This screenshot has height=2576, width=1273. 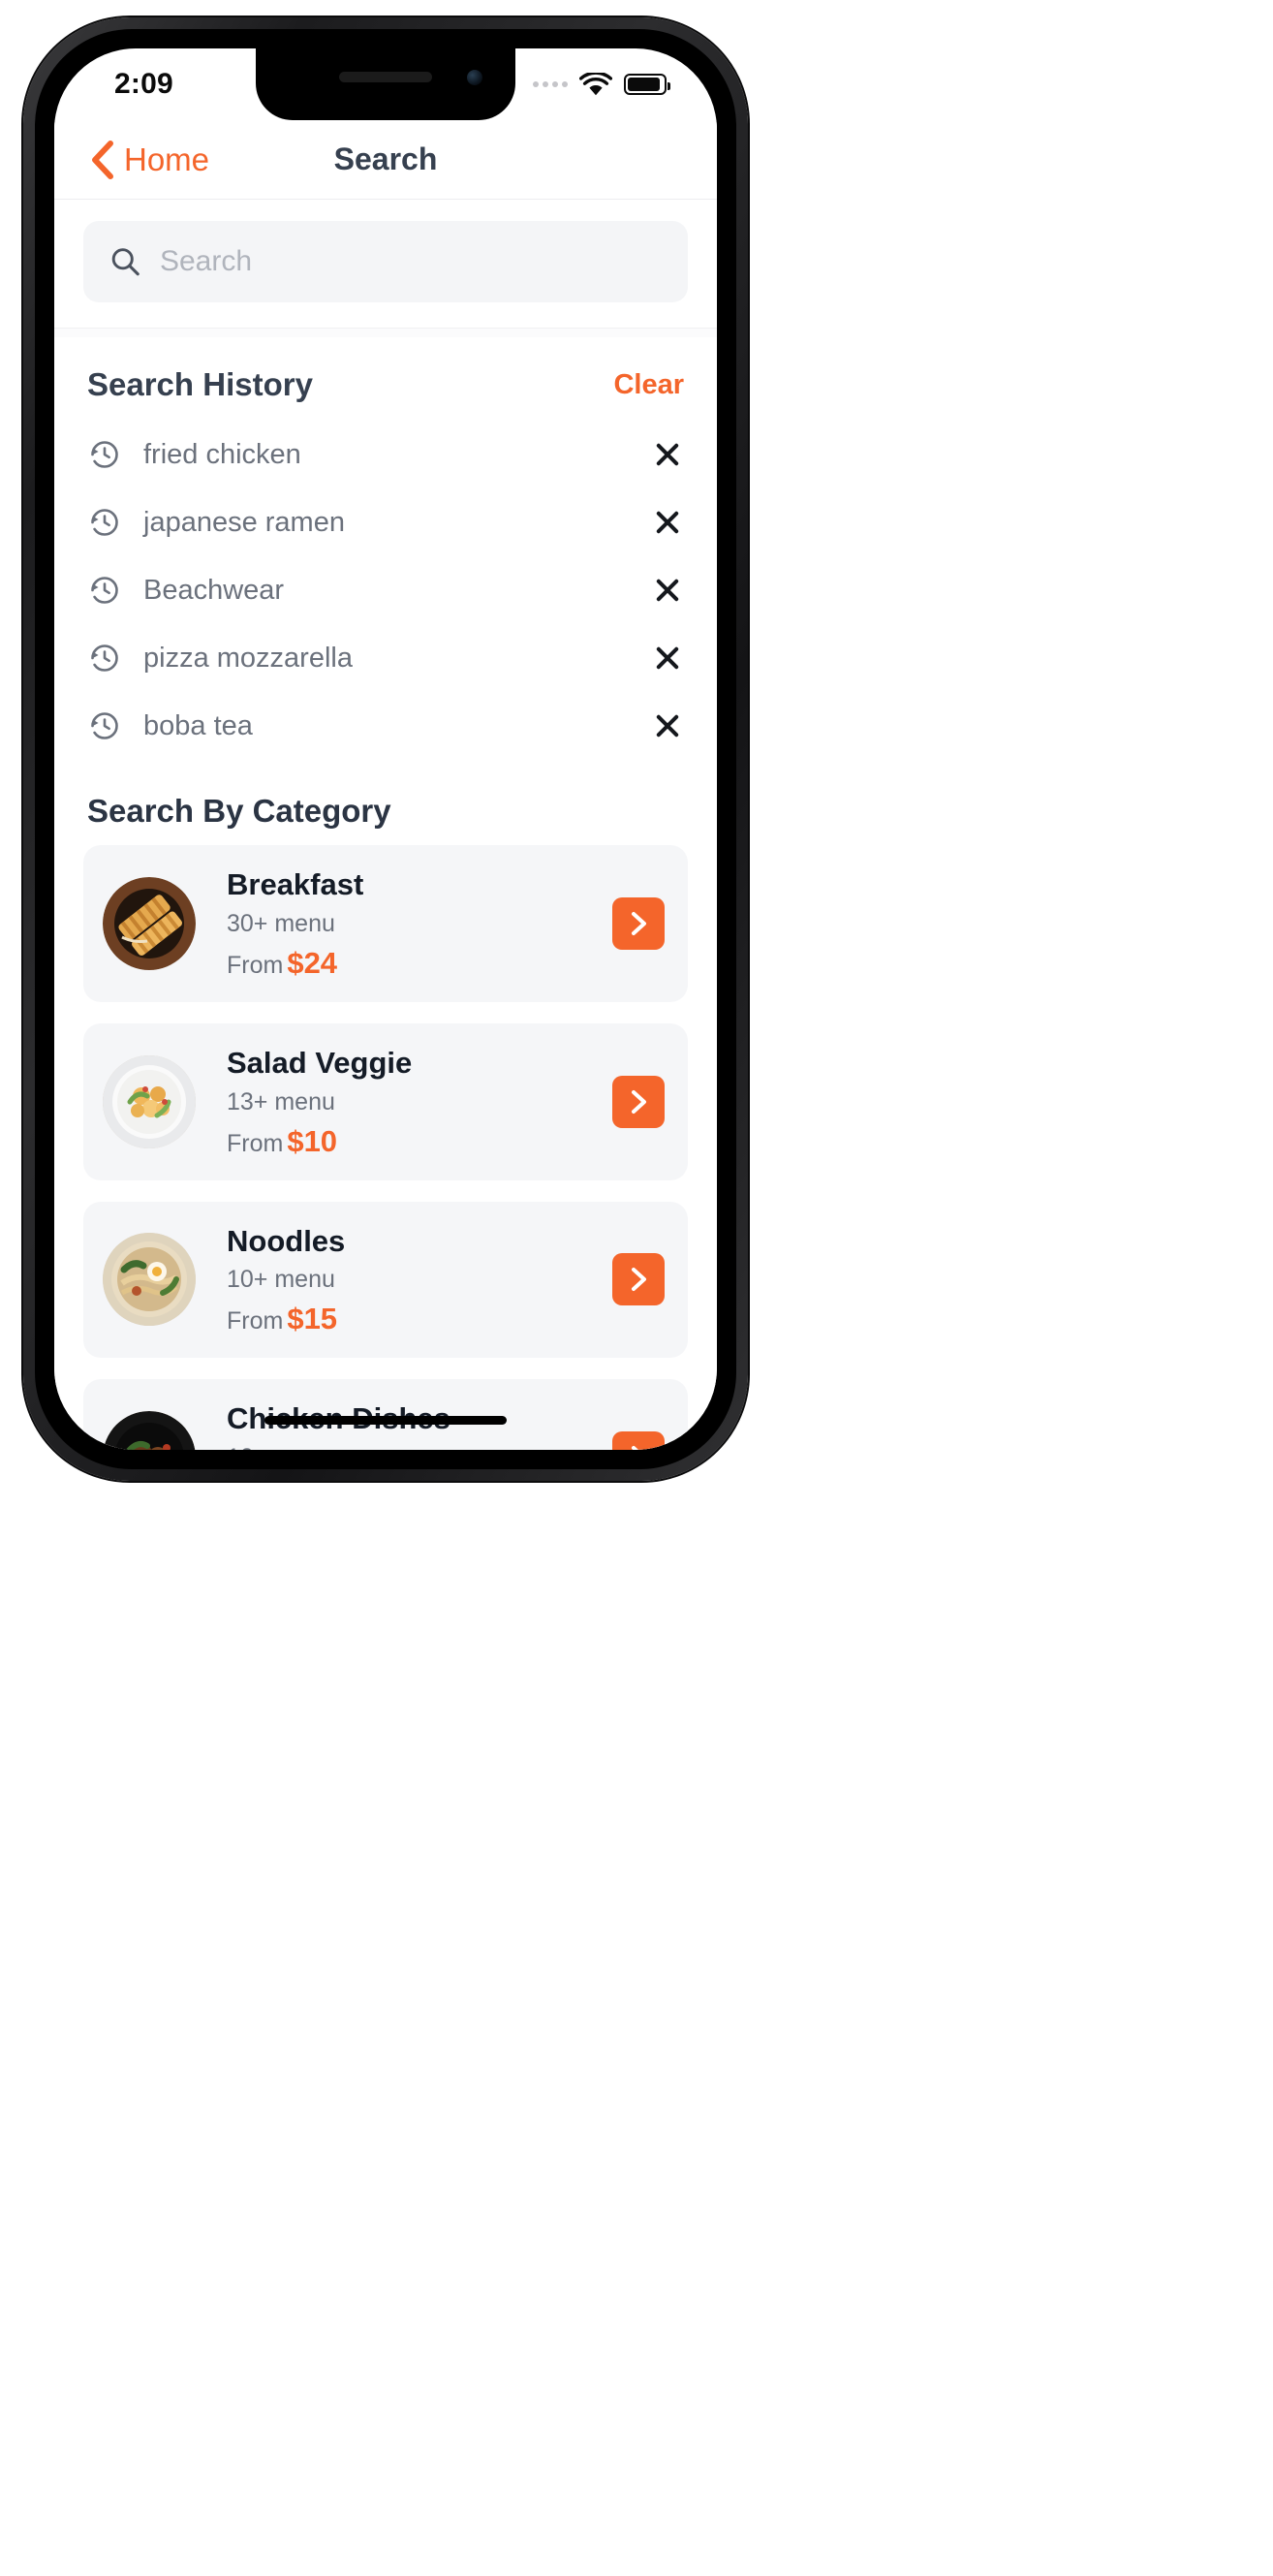 What do you see at coordinates (648, 385) in the screenshot?
I see `clear-history-button: Clear` at bounding box center [648, 385].